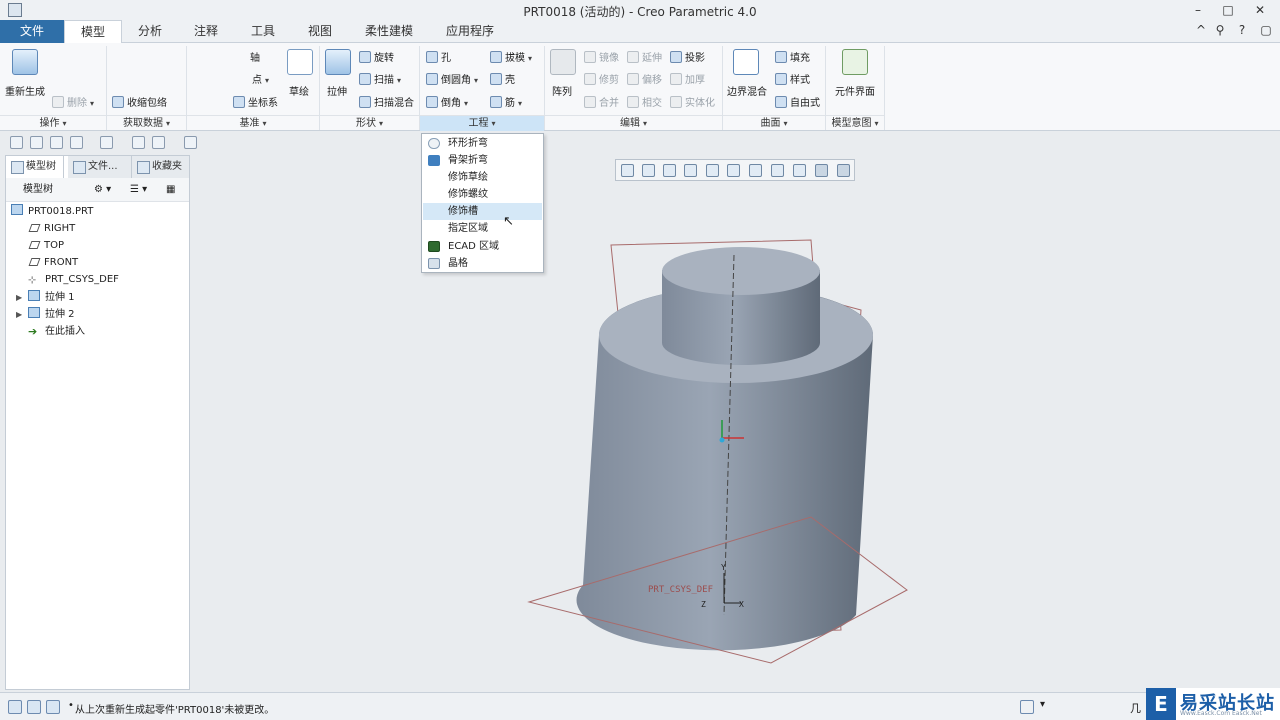 This screenshot has width=1280, height=720. I want to click on style-button: 样式, so click(792, 78).